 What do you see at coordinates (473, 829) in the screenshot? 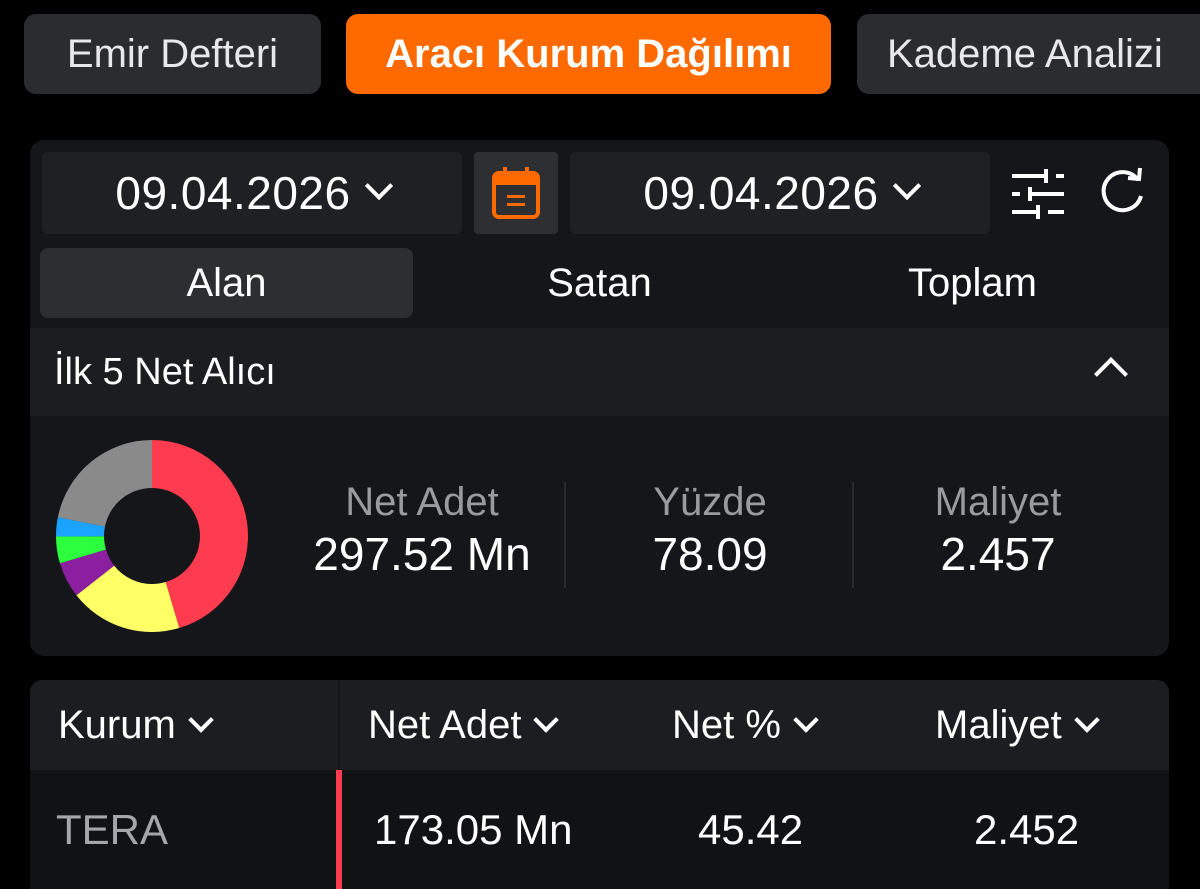
I see `cell-net-adet: 173.05 Mn` at bounding box center [473, 829].